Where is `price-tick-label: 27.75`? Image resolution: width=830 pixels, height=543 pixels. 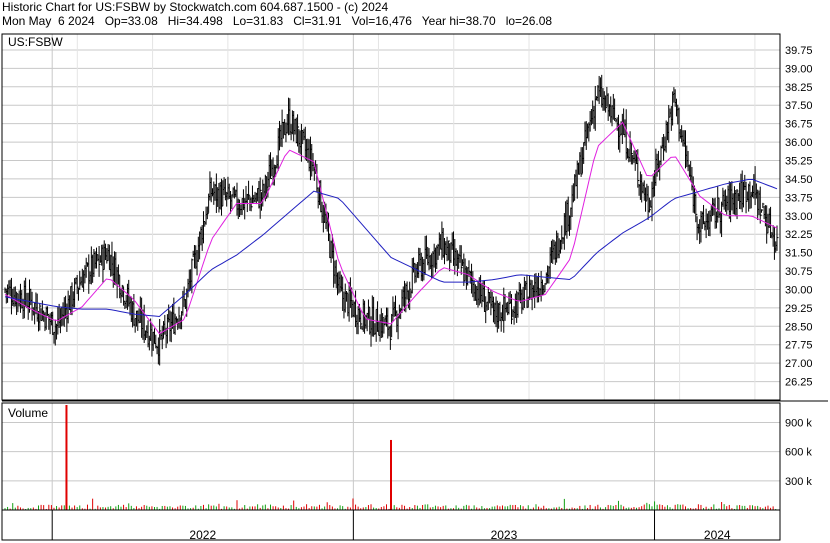
price-tick-label: 27.75 is located at coordinates (799, 346).